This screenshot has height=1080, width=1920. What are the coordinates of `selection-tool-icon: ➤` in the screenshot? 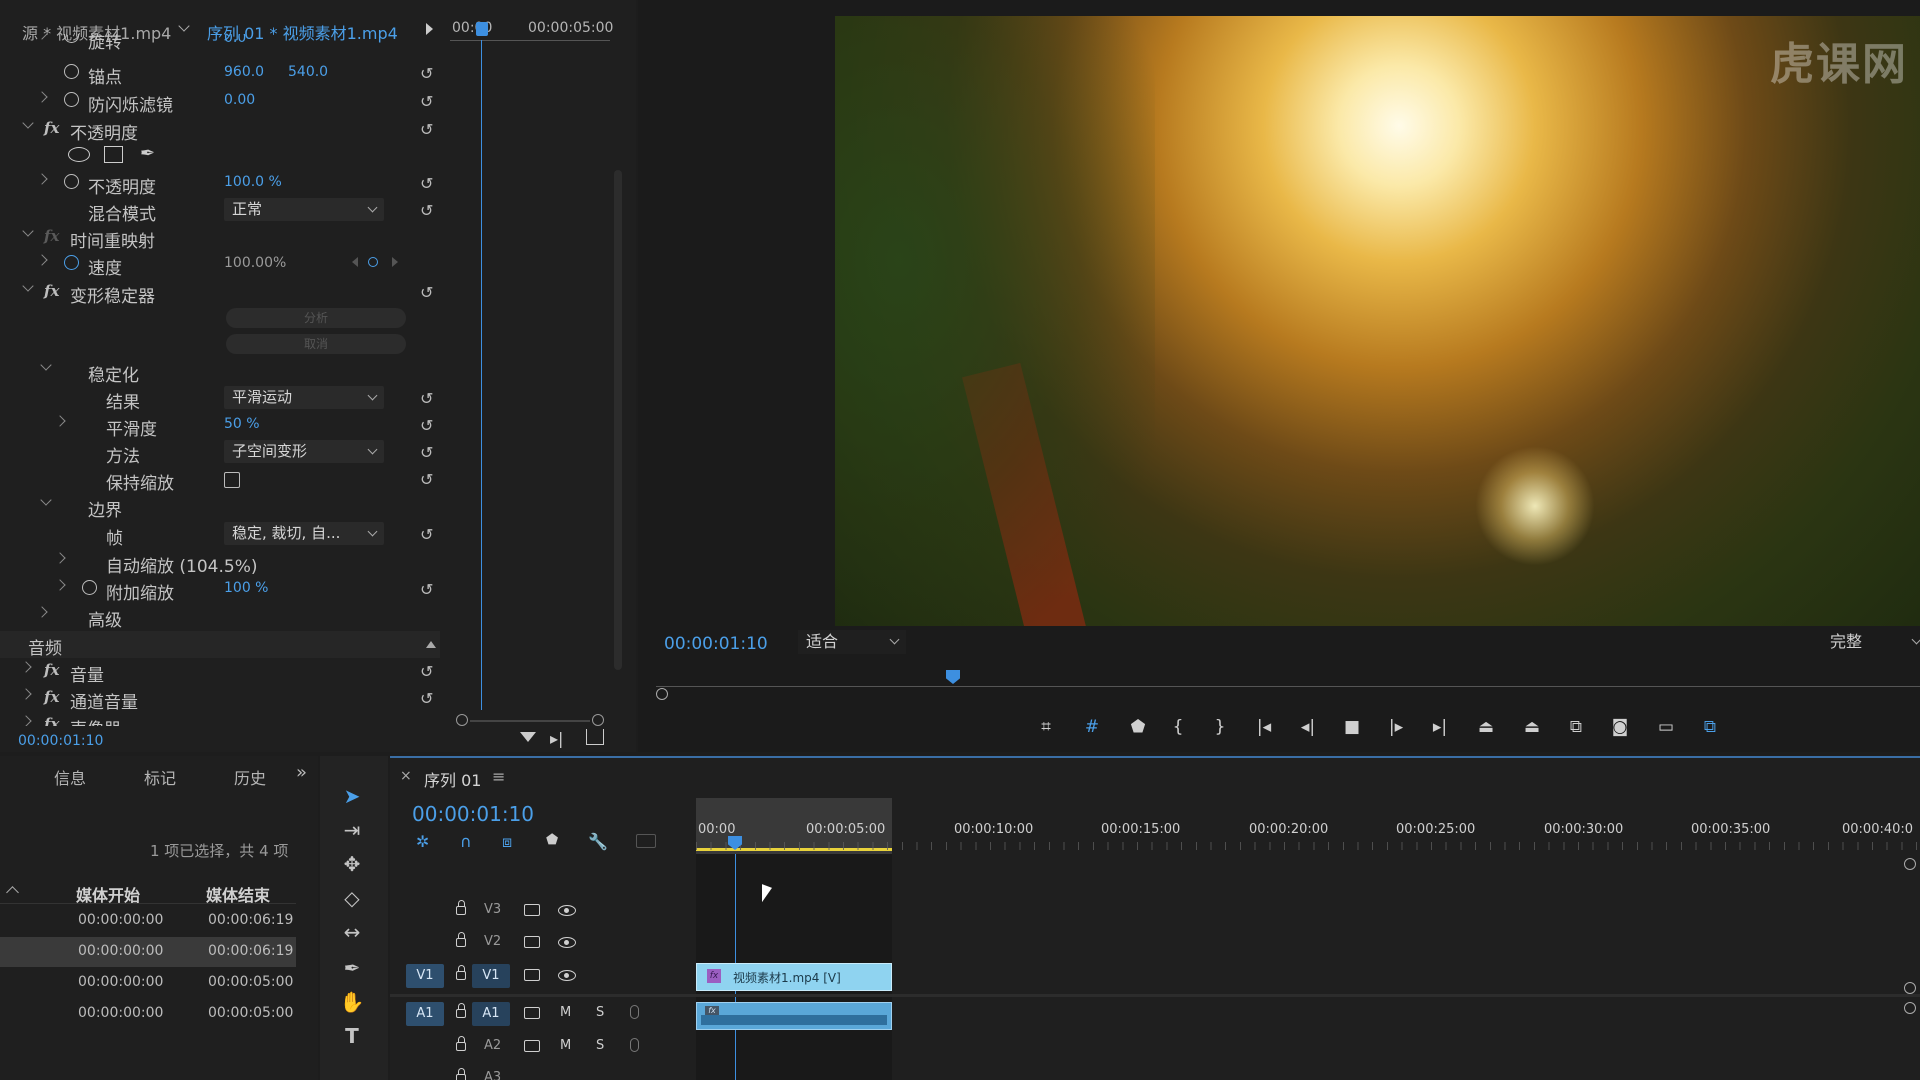 It's located at (352, 796).